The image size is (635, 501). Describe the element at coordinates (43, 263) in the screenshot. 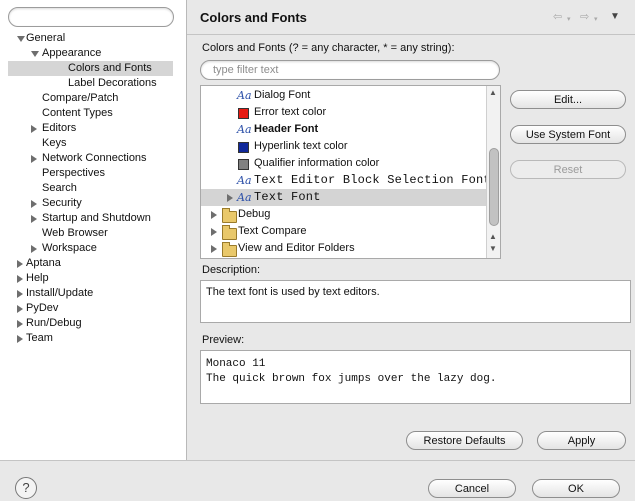

I see `tree-item-label: Aptana` at that location.